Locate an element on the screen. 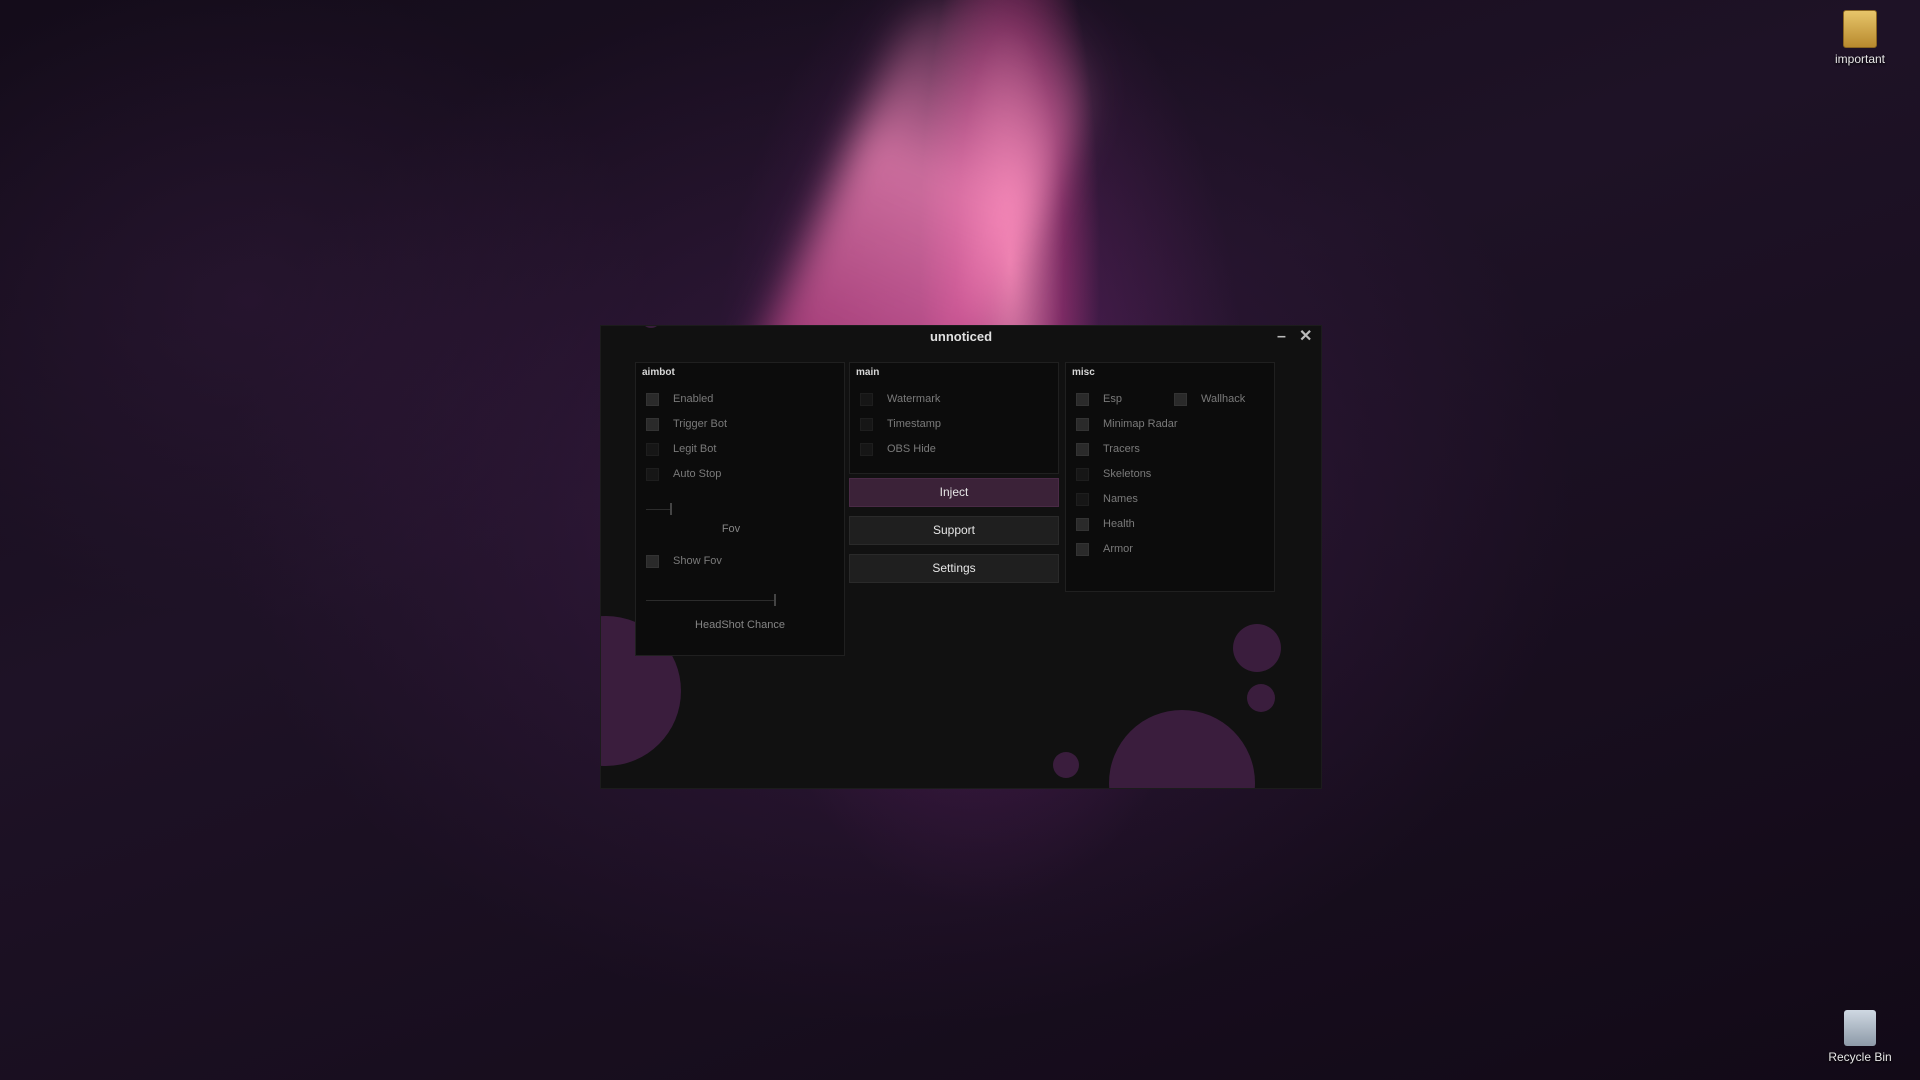  checkbox-label: Skeletons is located at coordinates (1127, 474).